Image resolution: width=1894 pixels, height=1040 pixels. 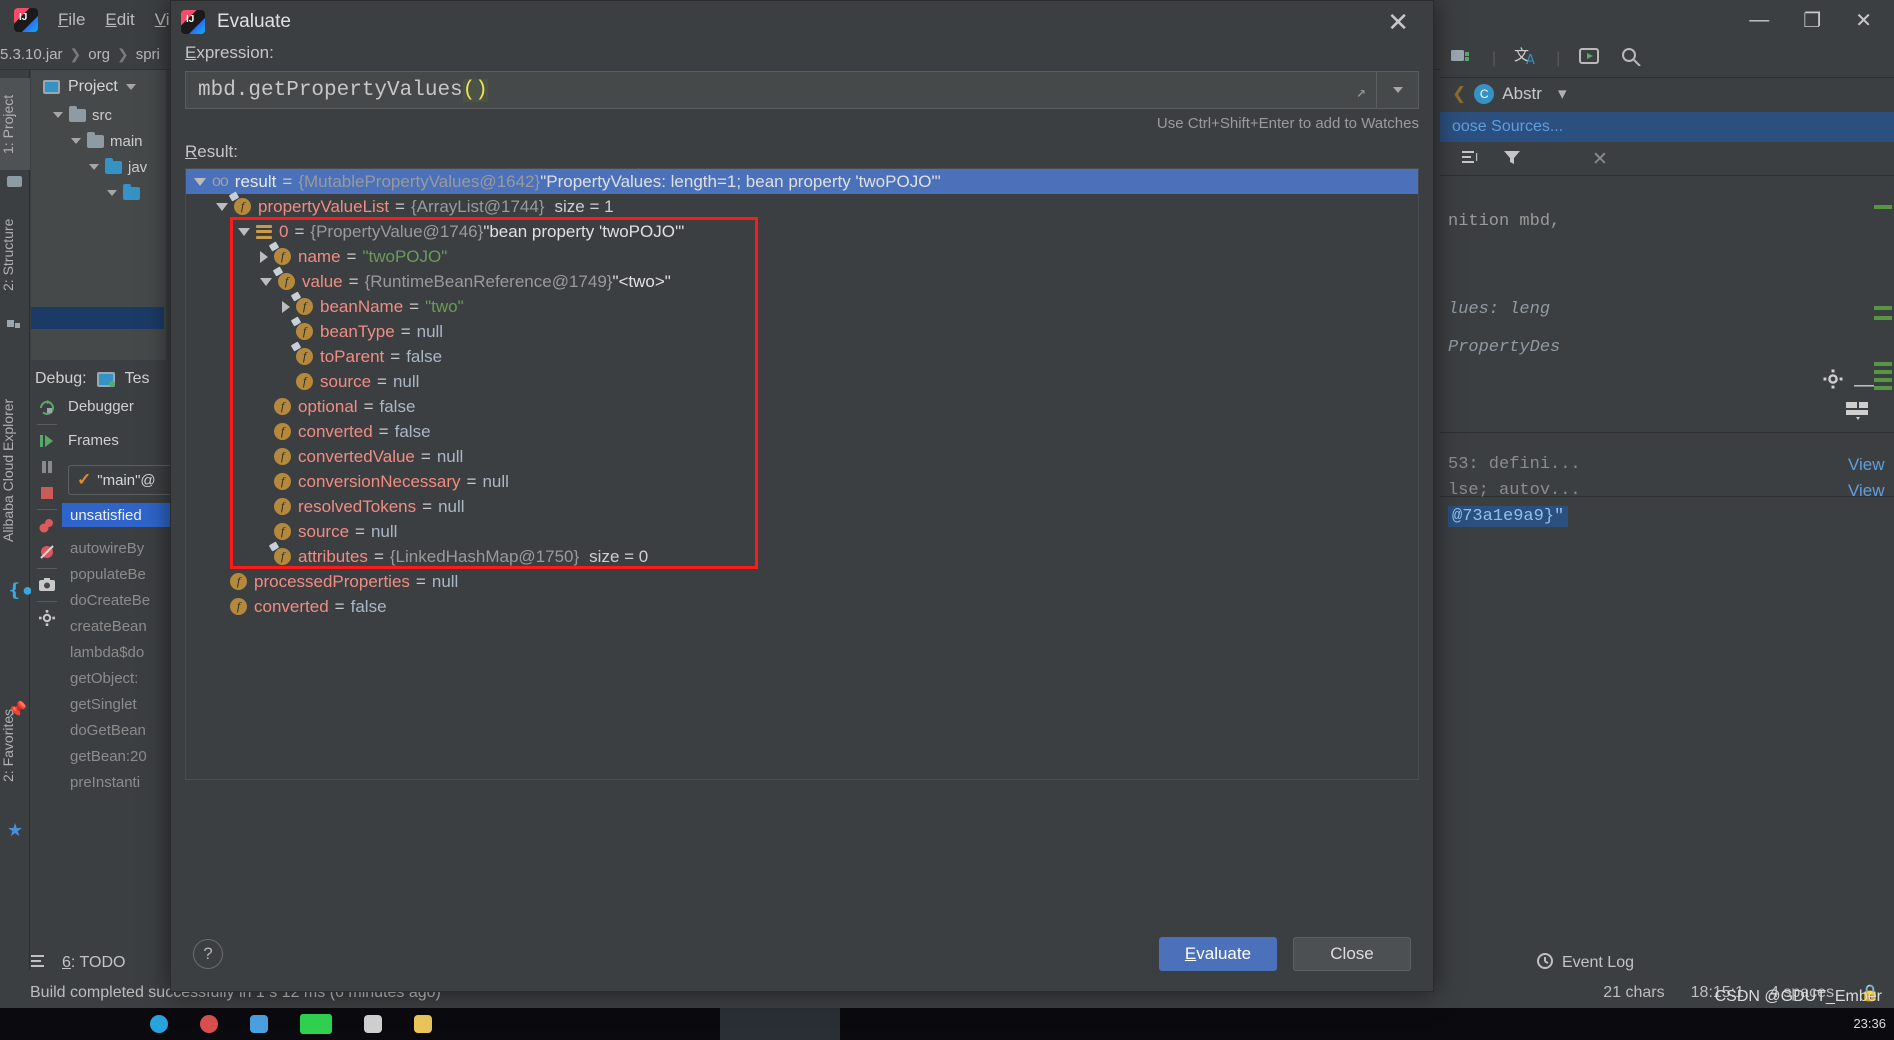 I want to click on menu-file: File, so click(x=71, y=20).